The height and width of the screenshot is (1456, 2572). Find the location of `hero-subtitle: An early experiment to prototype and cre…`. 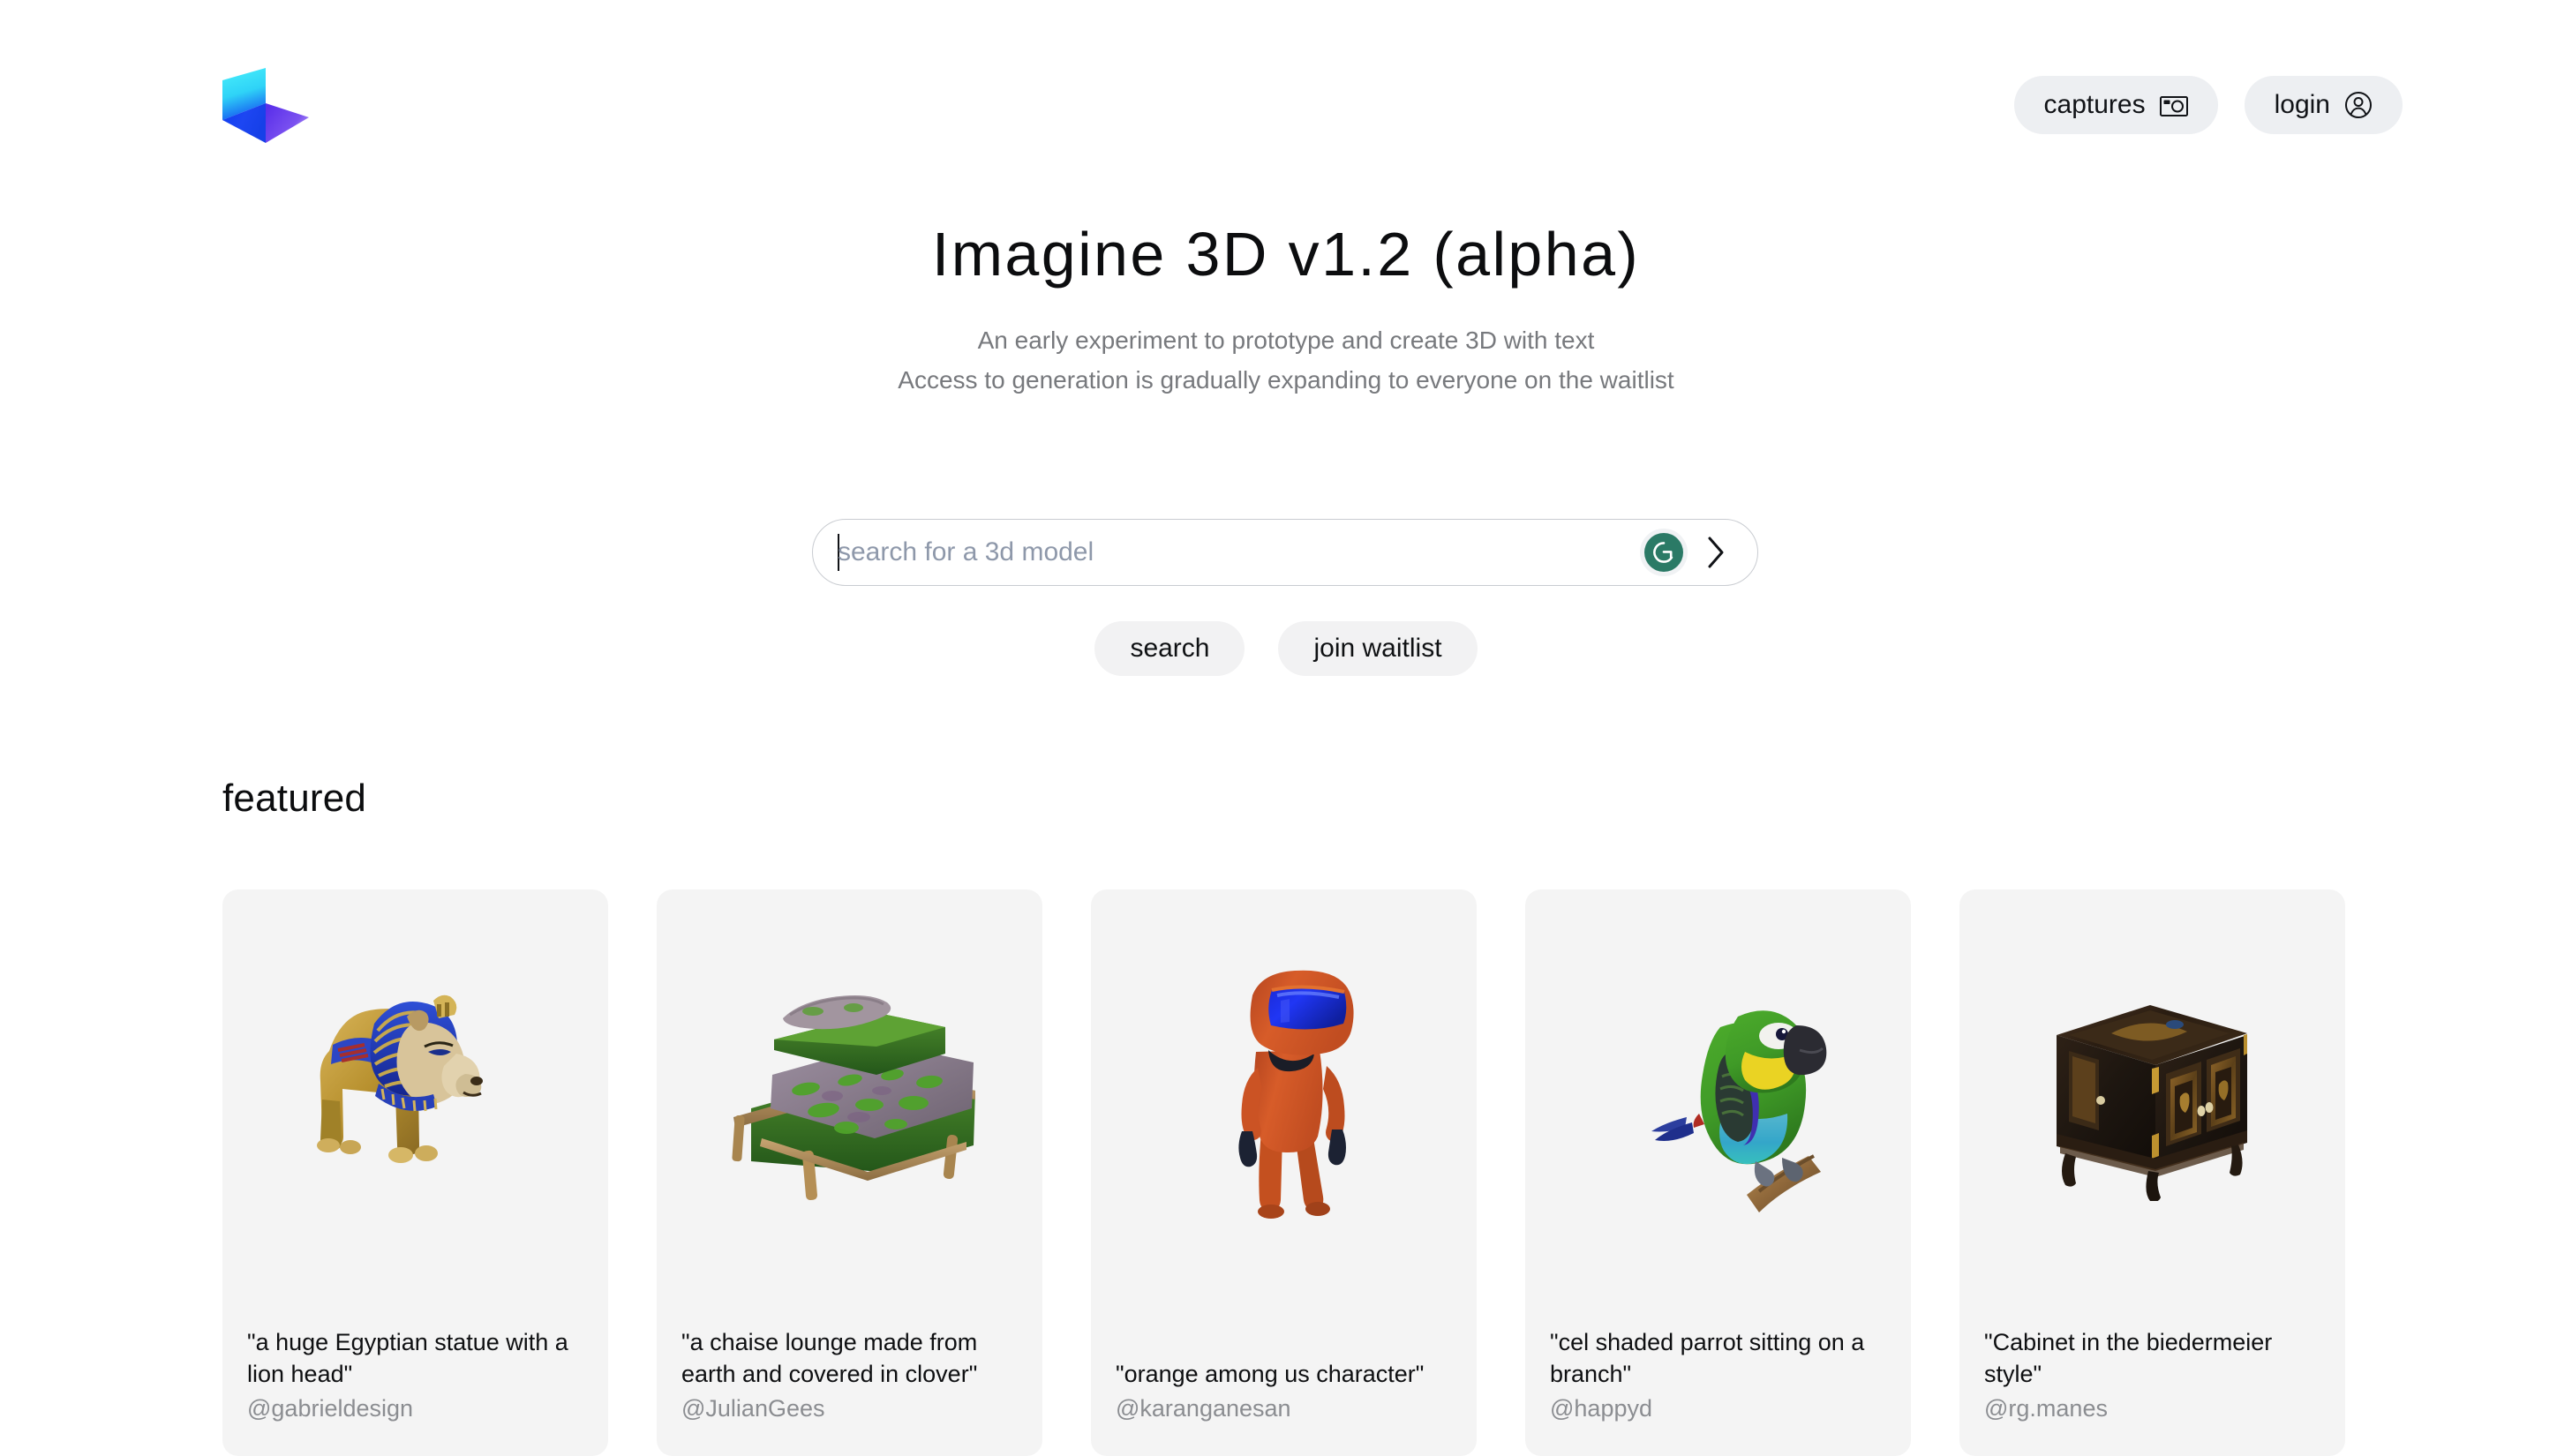

hero-subtitle: An early experiment to prototype and cre… is located at coordinates (1286, 360).